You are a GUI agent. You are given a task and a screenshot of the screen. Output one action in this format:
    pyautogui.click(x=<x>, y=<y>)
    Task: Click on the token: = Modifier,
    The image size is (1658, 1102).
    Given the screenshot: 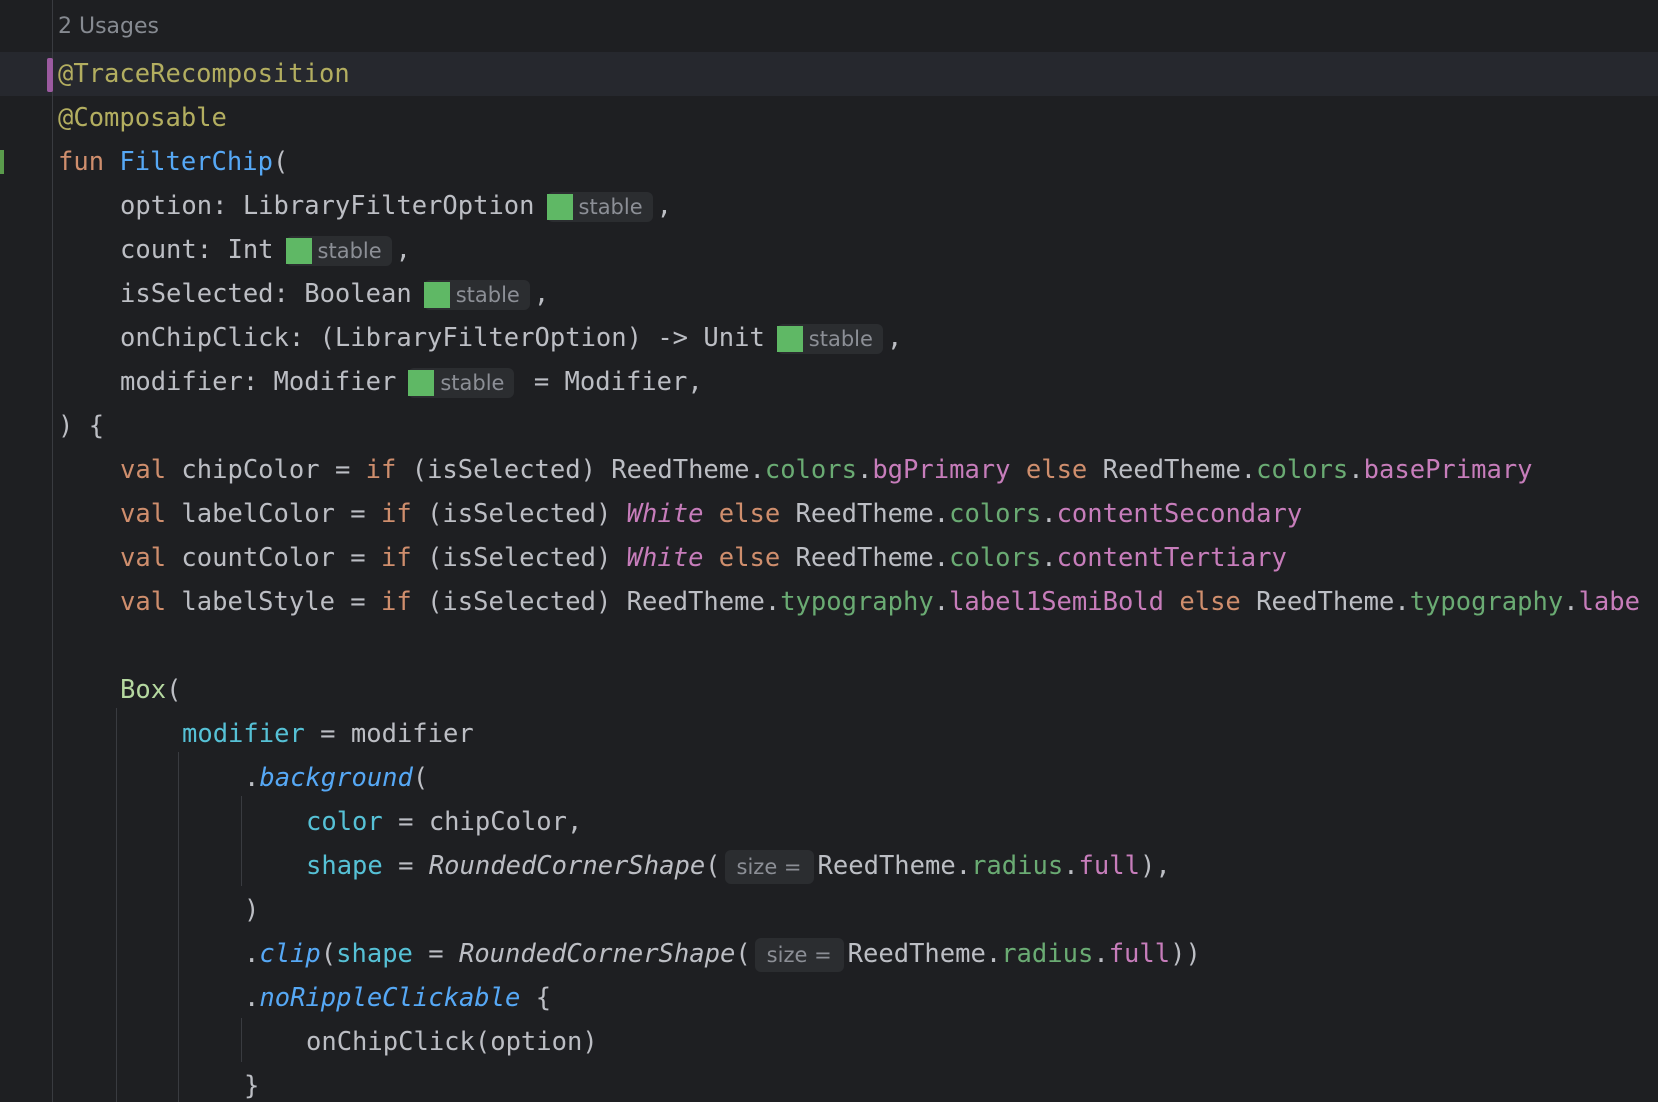 What is the action you would take?
    pyautogui.click(x=610, y=382)
    